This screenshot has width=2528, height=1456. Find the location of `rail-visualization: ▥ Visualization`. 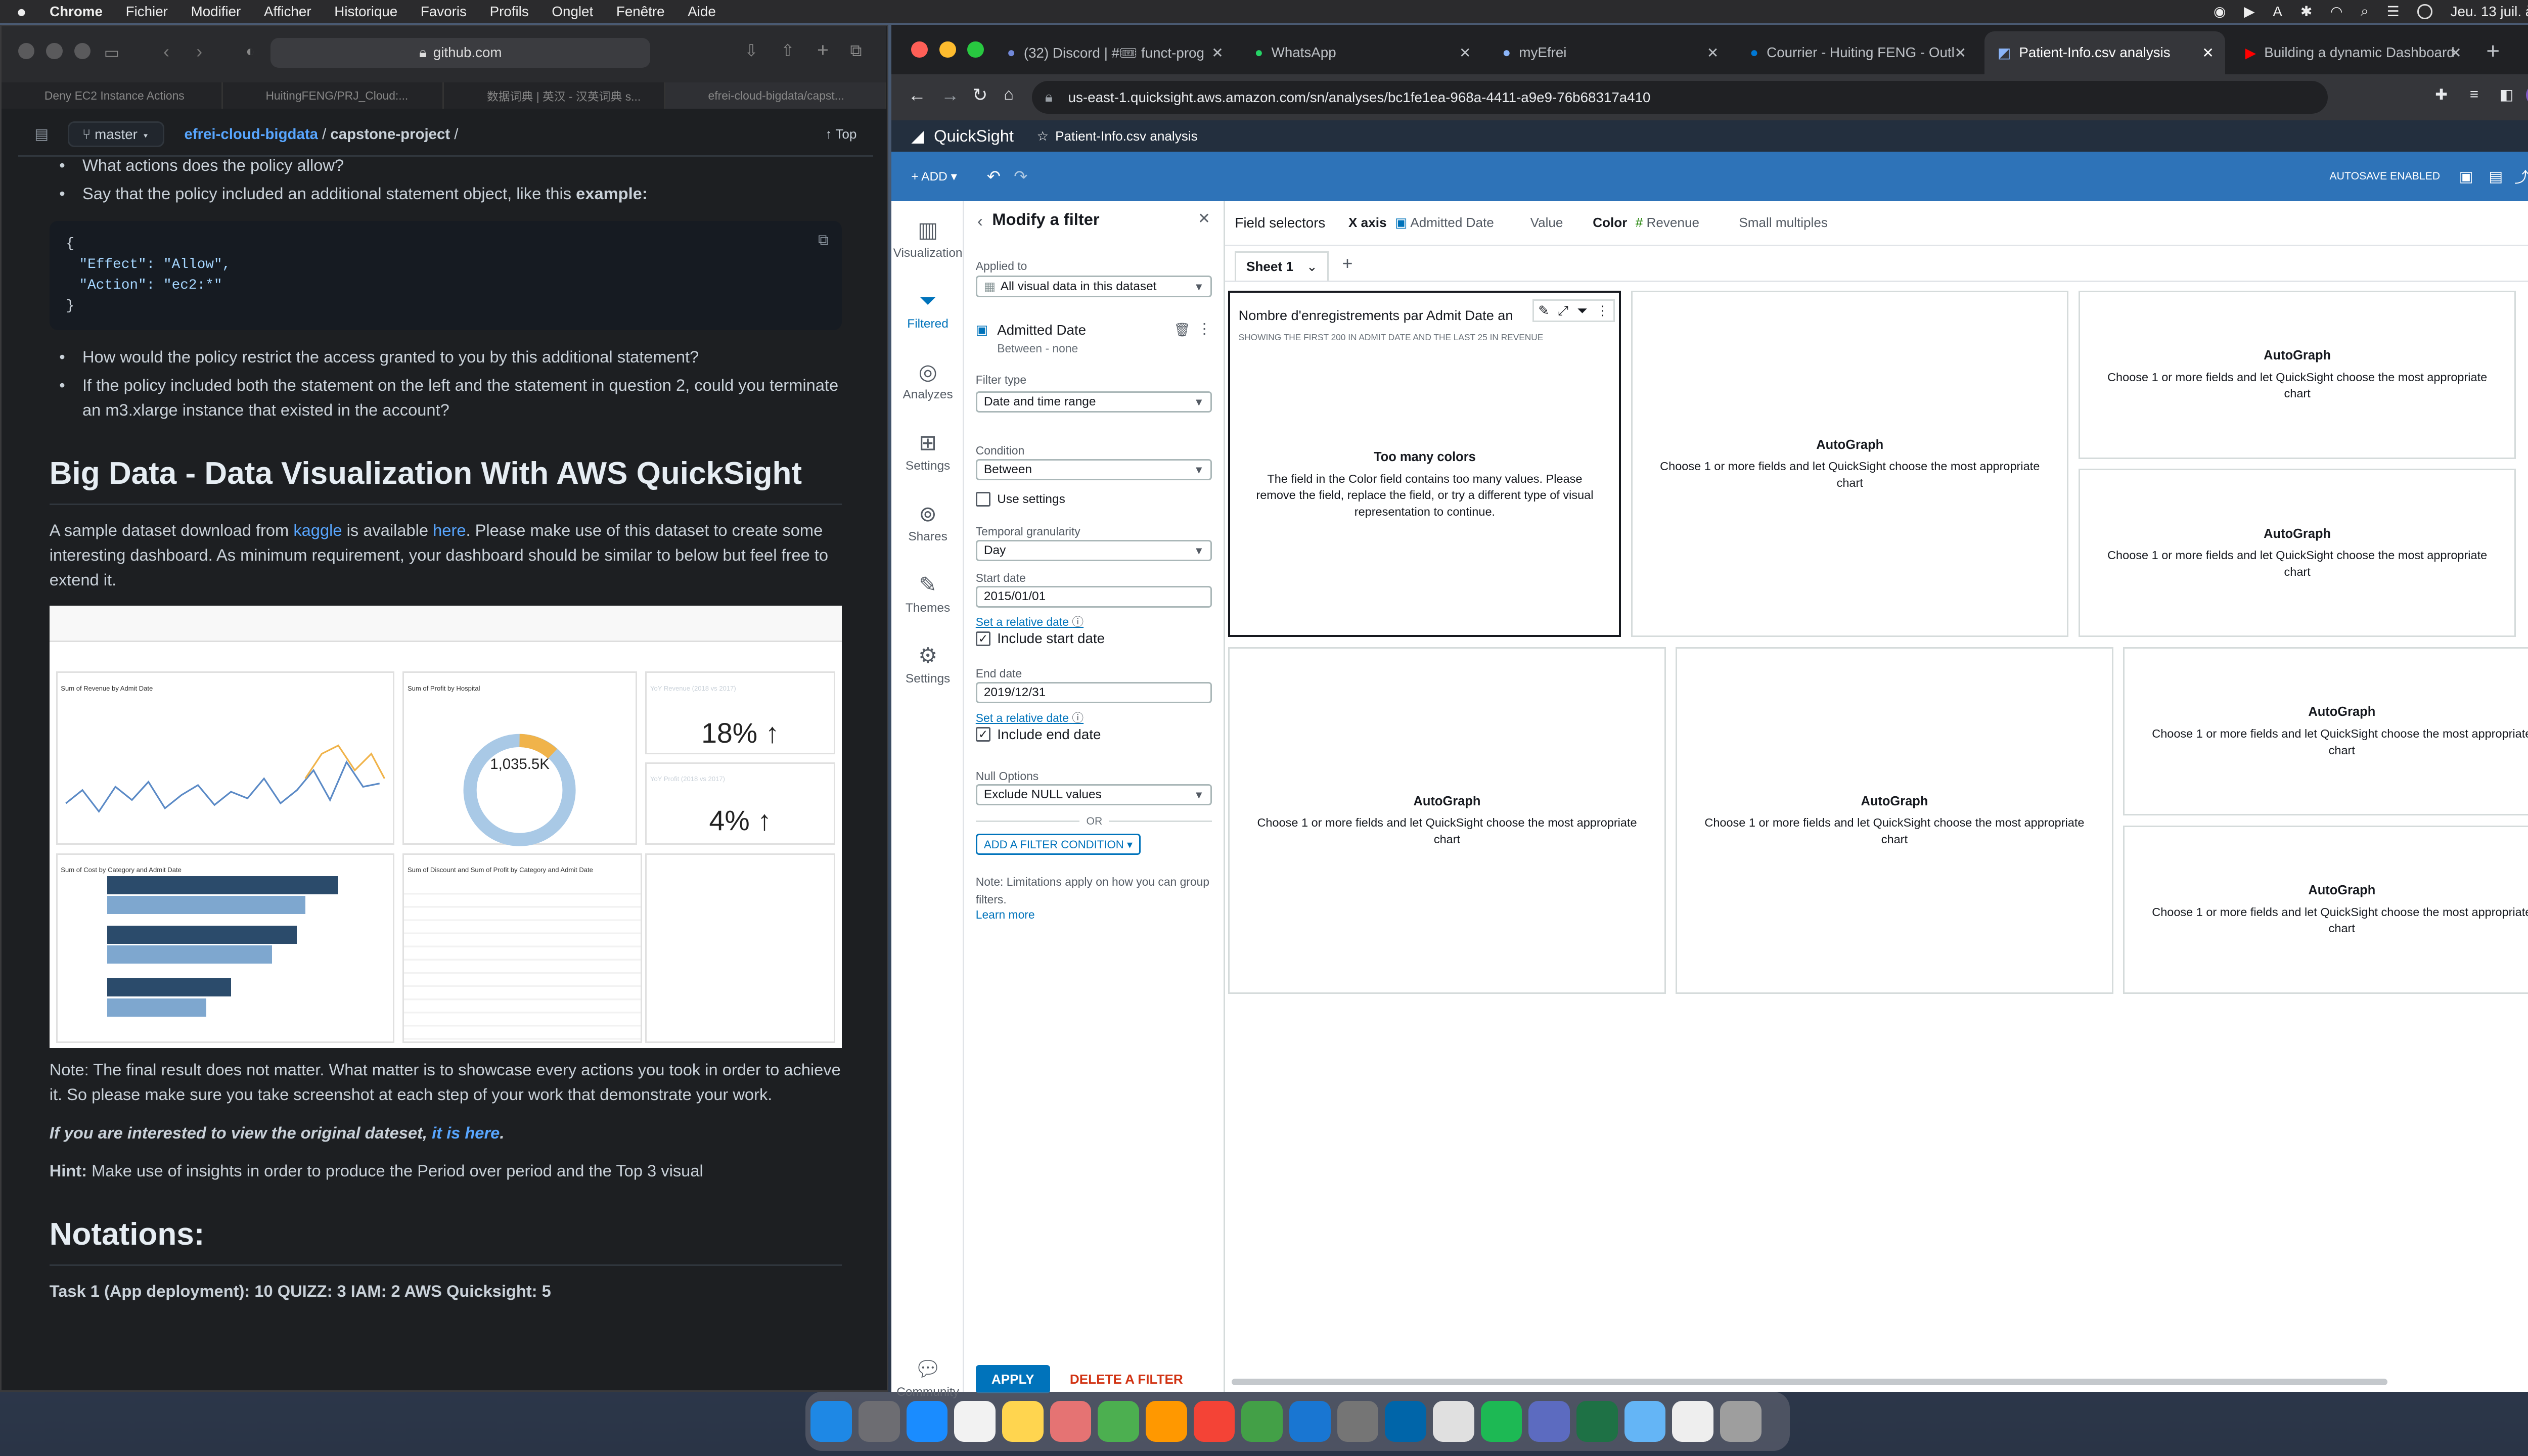

rail-visualization: ▥ Visualization is located at coordinates (928, 239).